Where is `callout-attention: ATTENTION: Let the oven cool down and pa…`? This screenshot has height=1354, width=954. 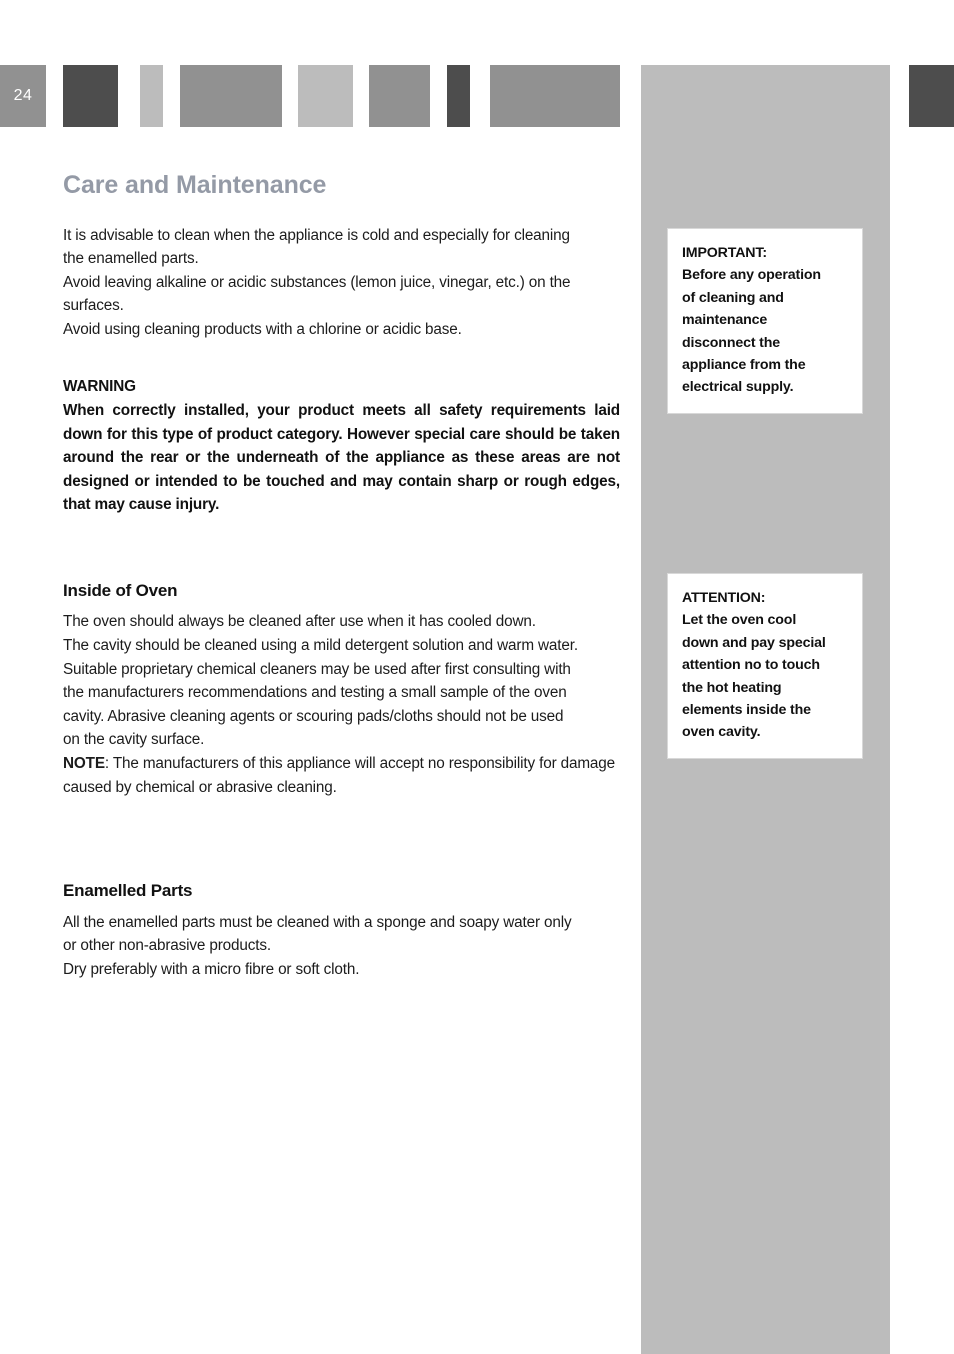
callout-attention: ATTENTION: Let the oven cool down and pa… is located at coordinates (765, 666).